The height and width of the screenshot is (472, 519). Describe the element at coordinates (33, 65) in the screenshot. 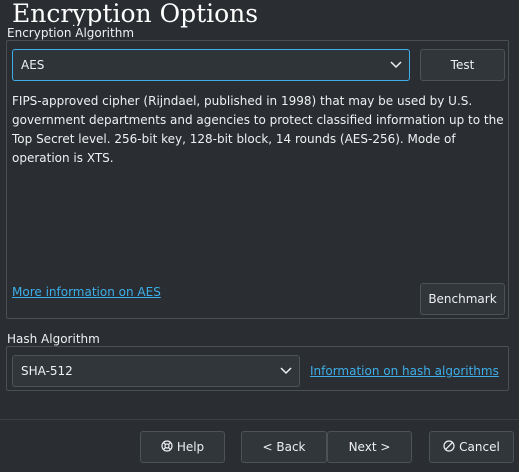

I see `encryption-algorithm-value: AES` at that location.